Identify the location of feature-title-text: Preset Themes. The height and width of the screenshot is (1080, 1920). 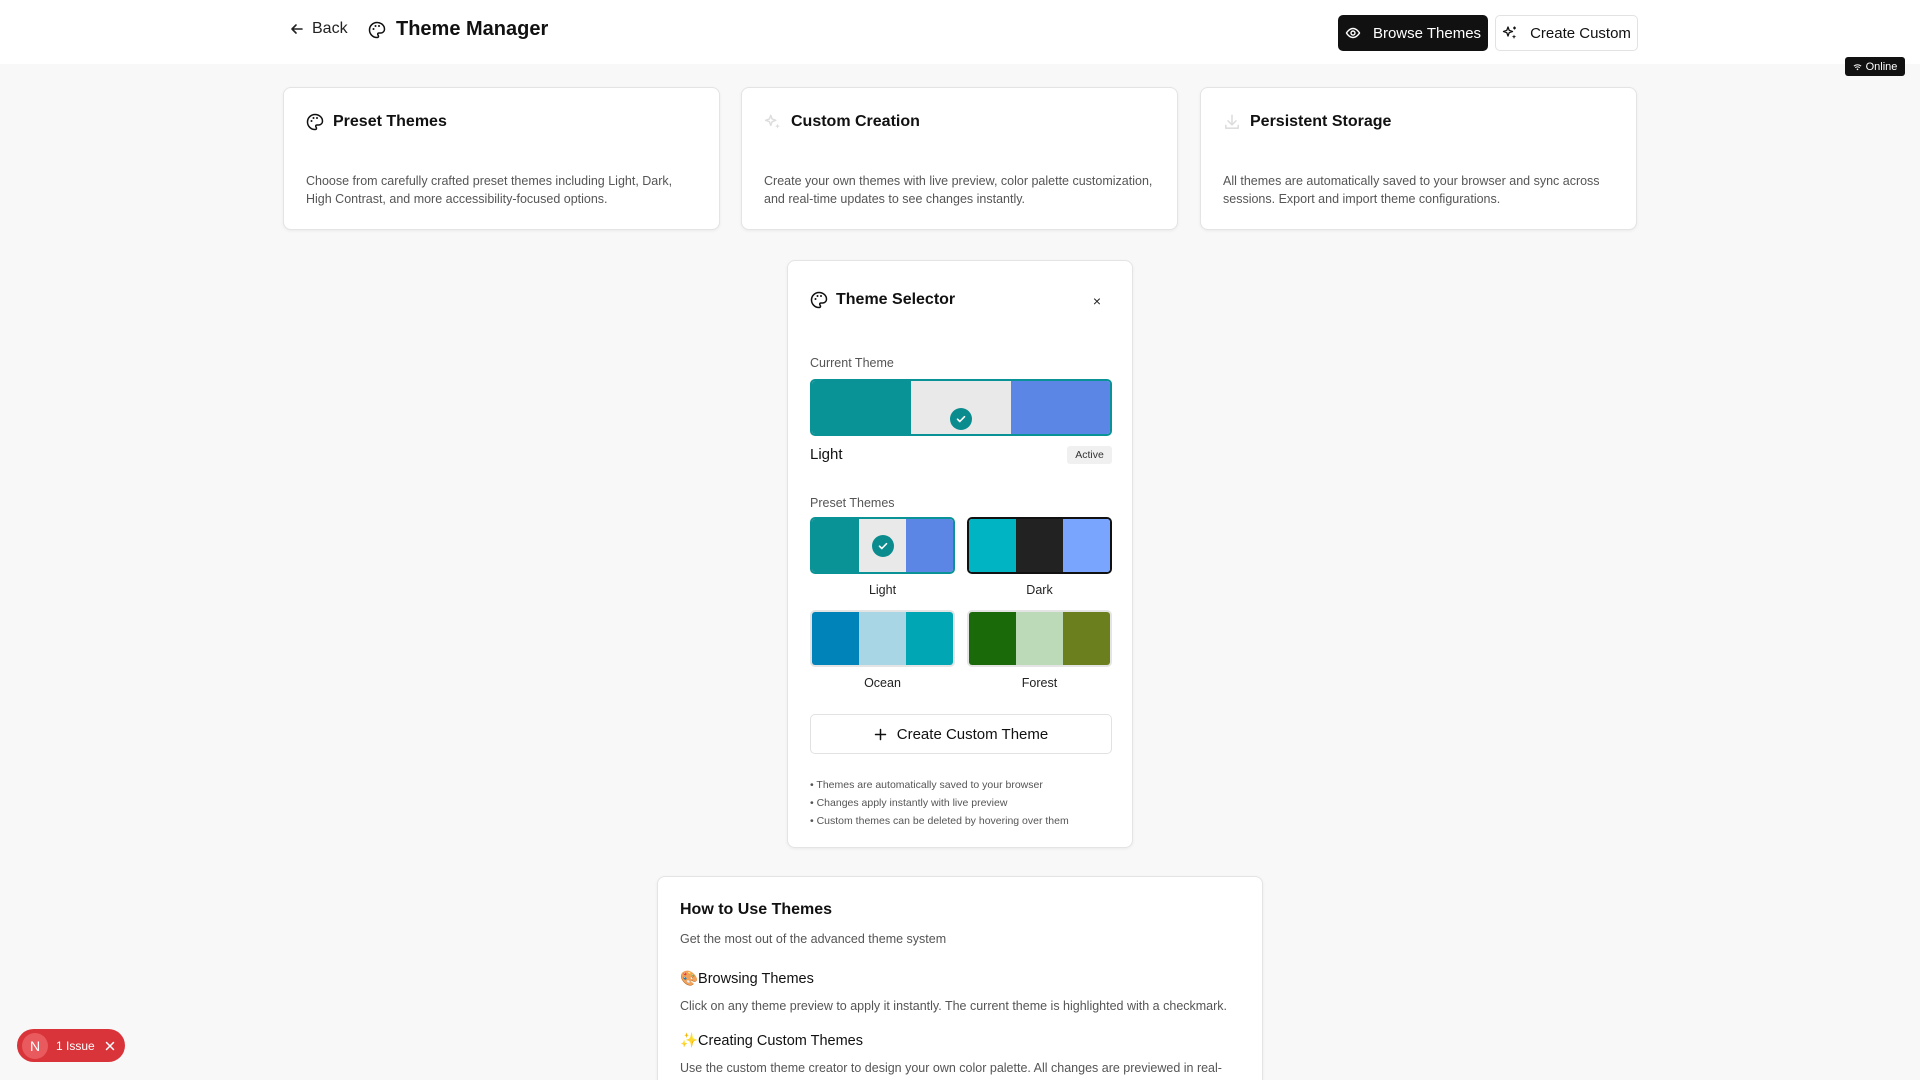
(390, 121).